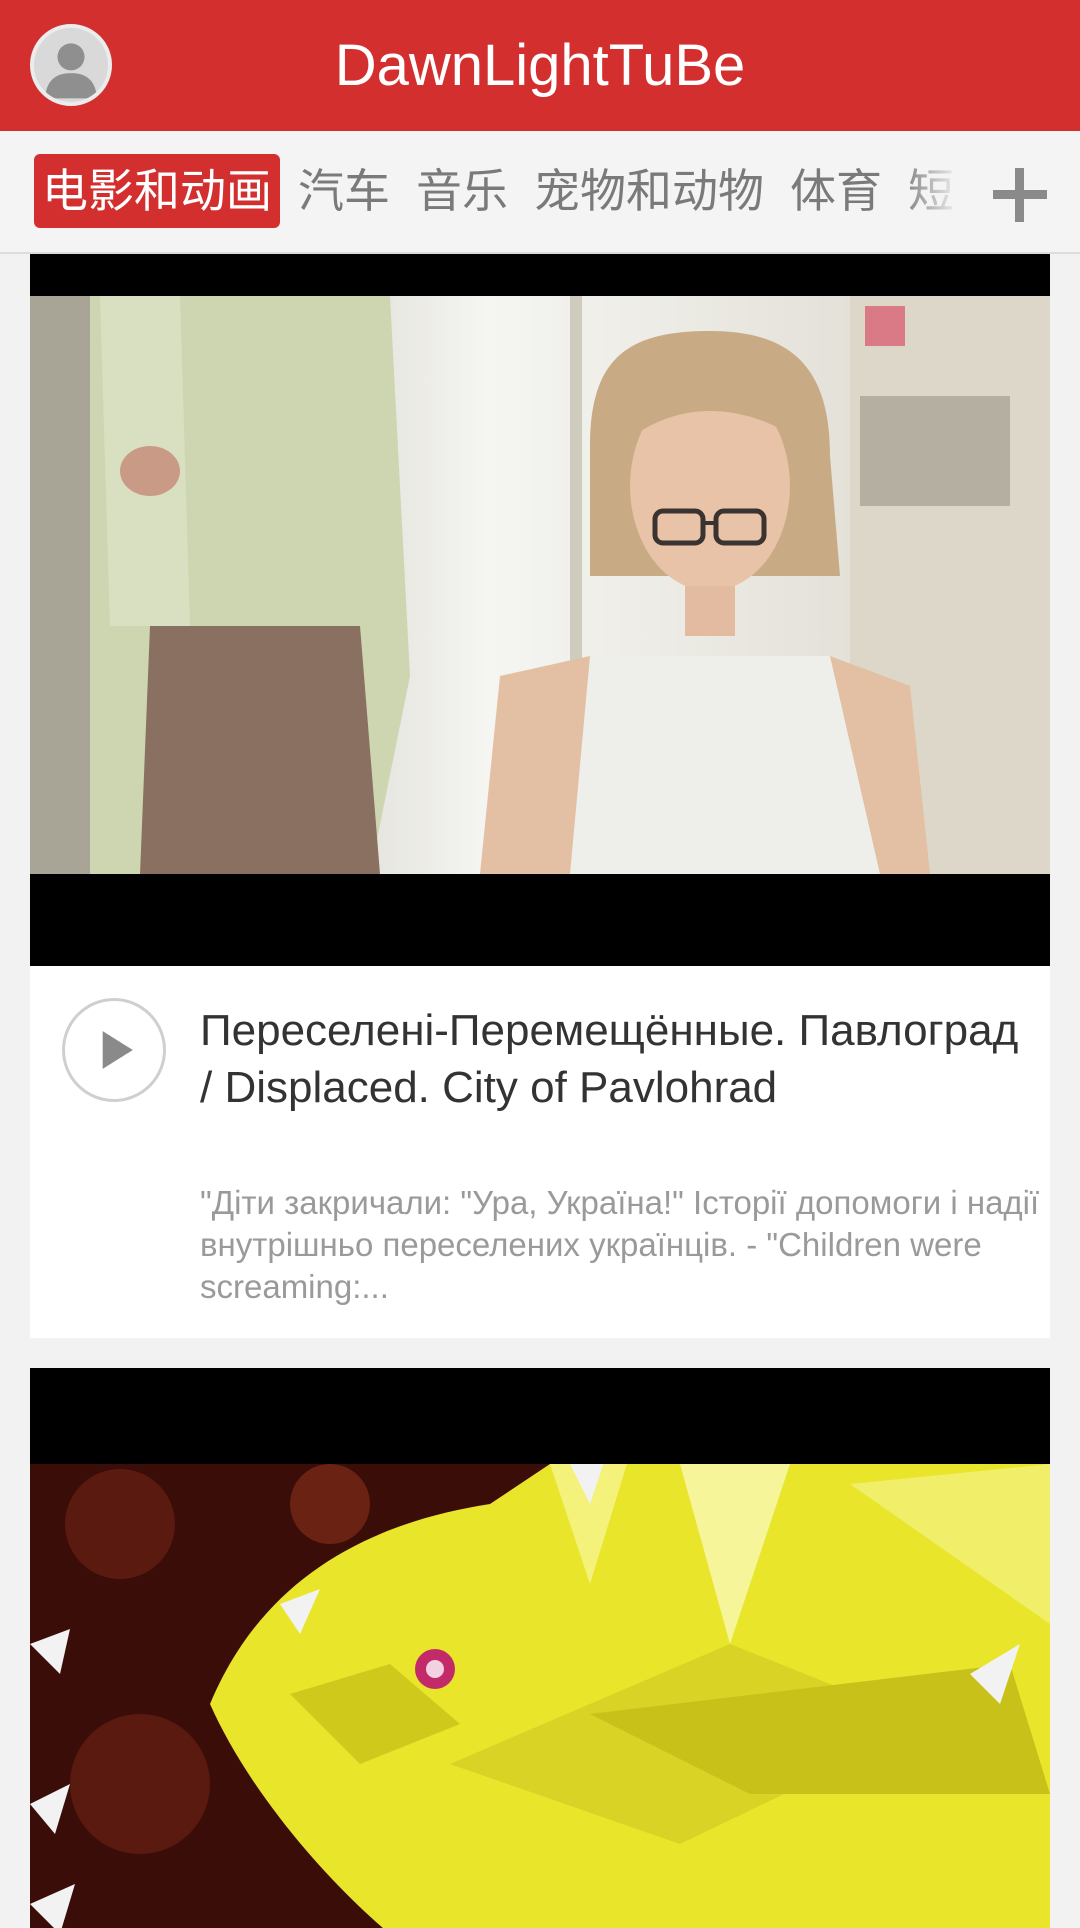 The width and height of the screenshot is (1080, 1928). I want to click on tab-sports: 体育, so click(836, 191).